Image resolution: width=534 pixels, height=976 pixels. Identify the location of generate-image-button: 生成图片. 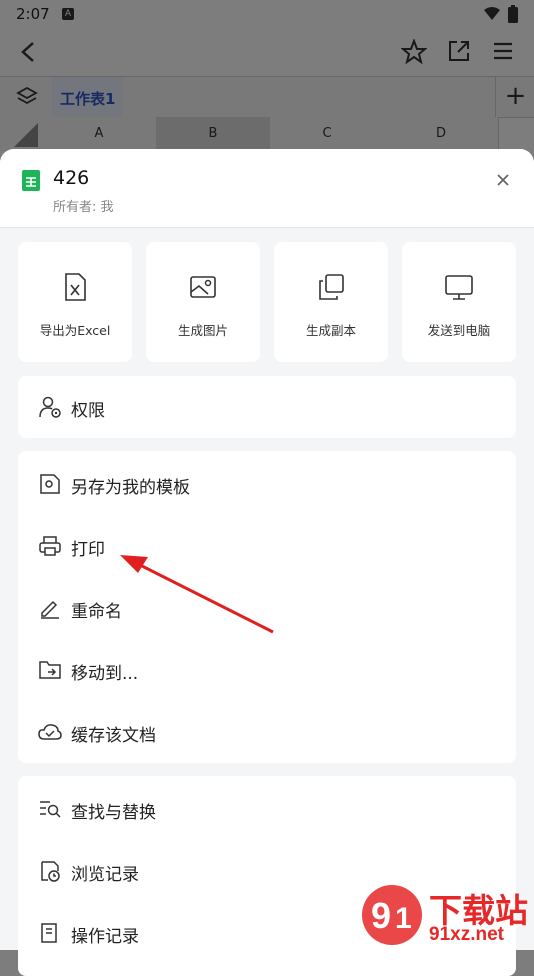
(203, 302).